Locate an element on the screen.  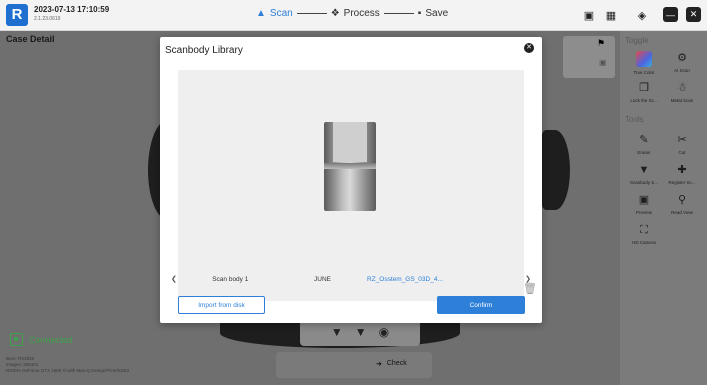
mini-toolbar: ⚑ ▣ is located at coordinates (589, 57).